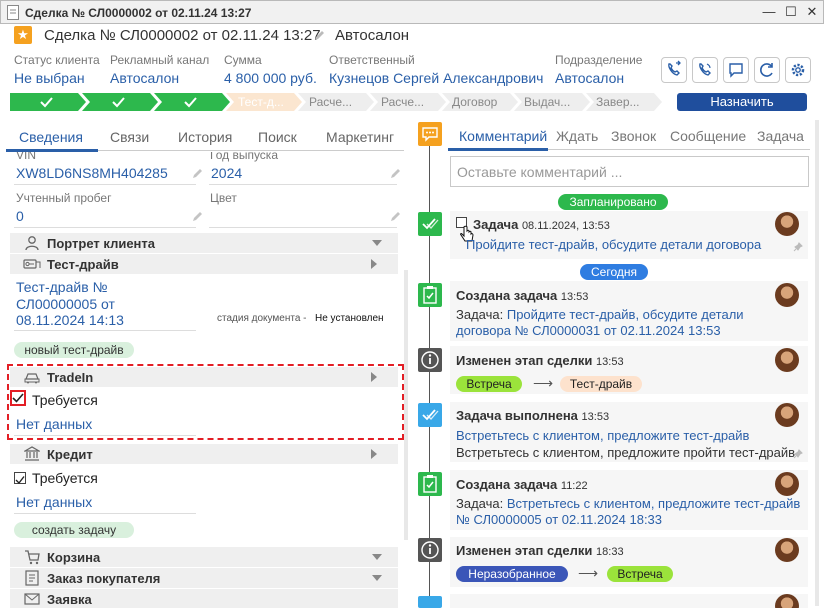 The width and height of the screenshot is (824, 608). Describe the element at coordinates (51, 137) in the screenshot. I see `tab-details: Сведения` at that location.